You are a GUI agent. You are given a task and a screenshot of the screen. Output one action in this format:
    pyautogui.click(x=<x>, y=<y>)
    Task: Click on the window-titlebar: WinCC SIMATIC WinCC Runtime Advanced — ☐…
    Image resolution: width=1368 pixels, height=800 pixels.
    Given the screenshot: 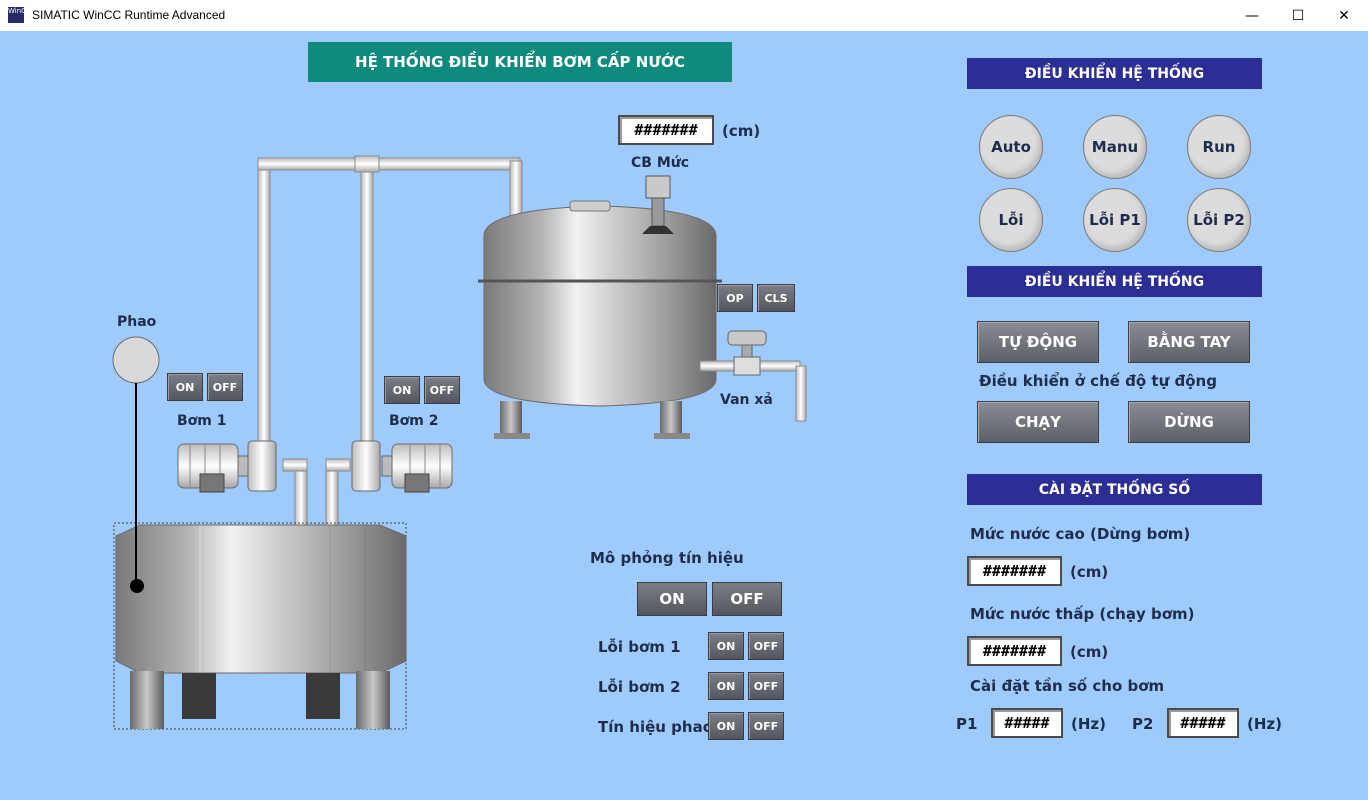 What is the action you would take?
    pyautogui.click(x=684, y=16)
    